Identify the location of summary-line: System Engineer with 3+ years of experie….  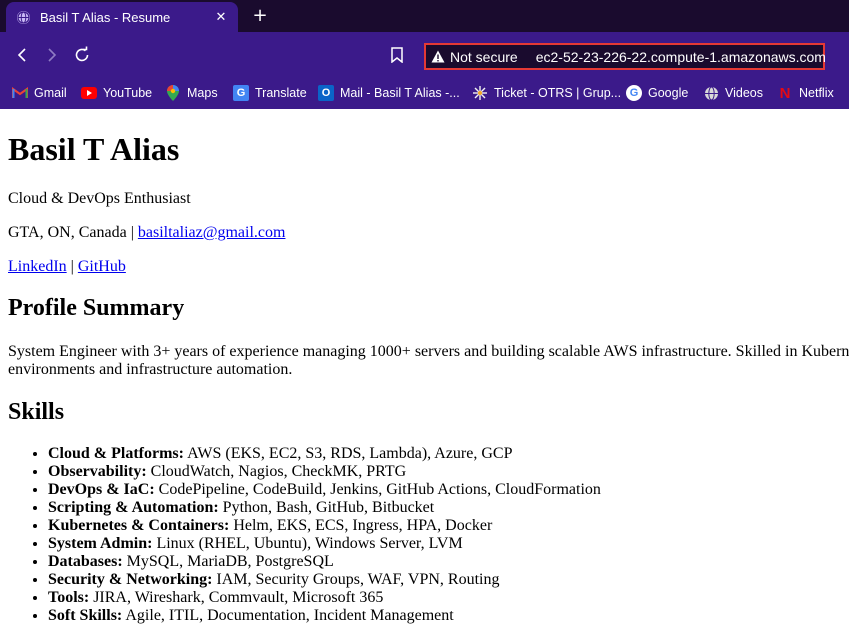
(428, 351).